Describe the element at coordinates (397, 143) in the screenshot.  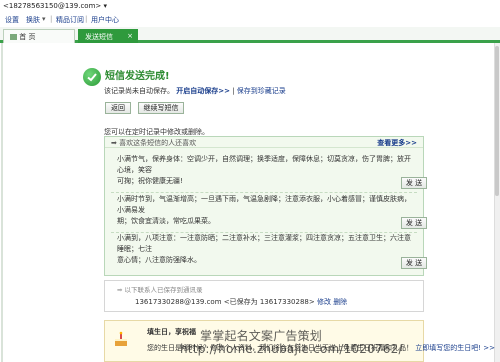
I see `view-more-link: 查看更多>>` at that location.